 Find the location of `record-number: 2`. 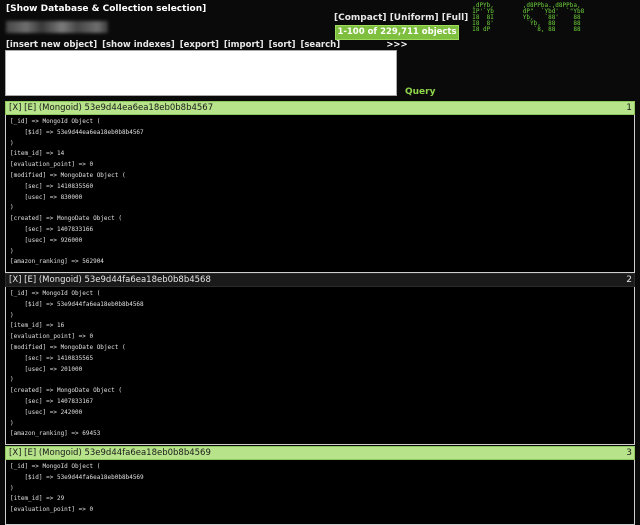

record-number: 2 is located at coordinates (629, 280).